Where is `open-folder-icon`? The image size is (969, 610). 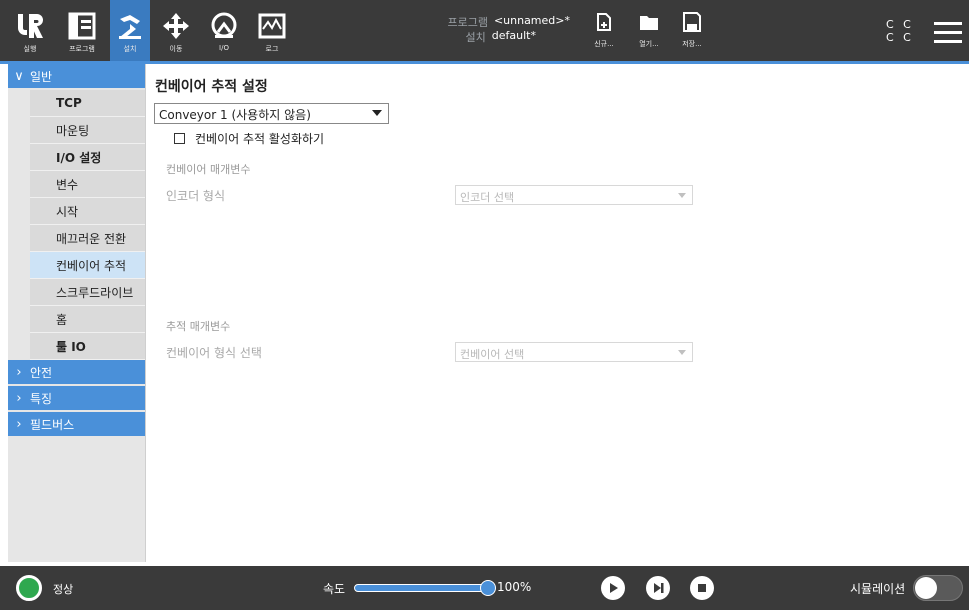 open-folder-icon is located at coordinates (649, 24).